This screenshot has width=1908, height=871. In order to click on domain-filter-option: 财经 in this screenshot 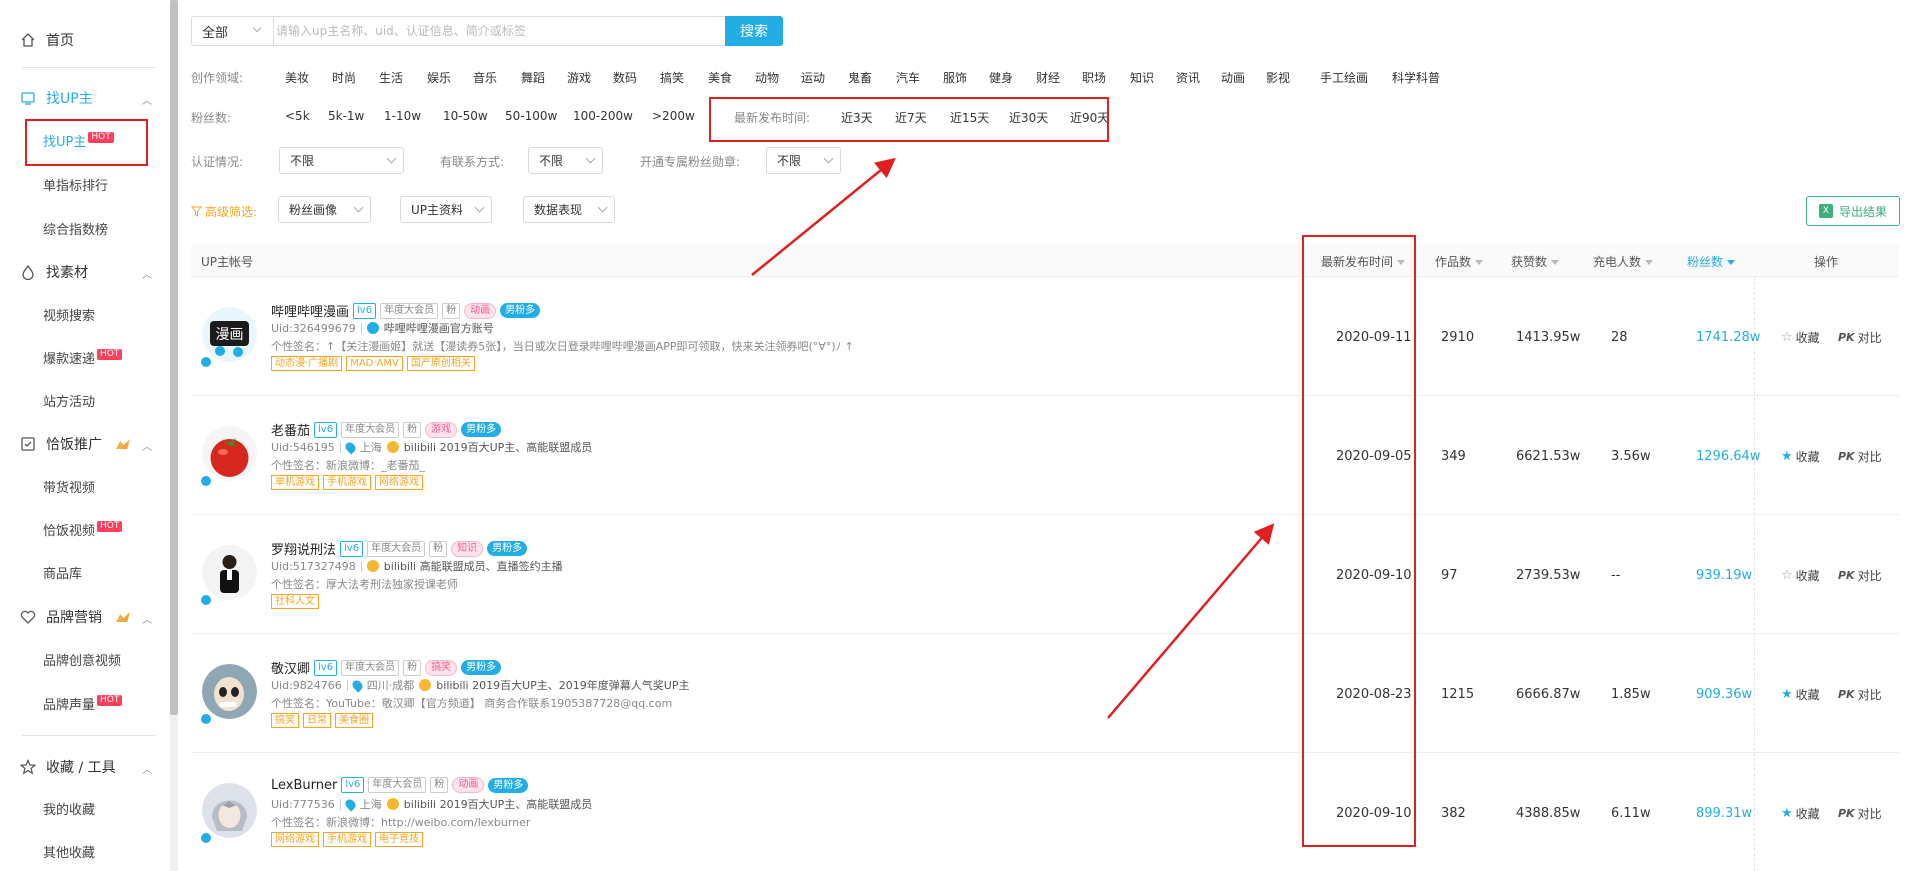, I will do `click(1048, 77)`.